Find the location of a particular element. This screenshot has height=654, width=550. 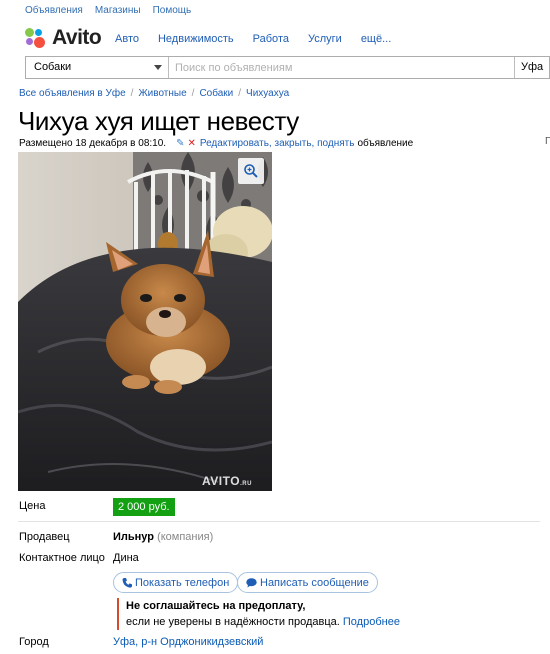

warning-title: Не соглашайтесь на предоплату, is located at coordinates (216, 606).